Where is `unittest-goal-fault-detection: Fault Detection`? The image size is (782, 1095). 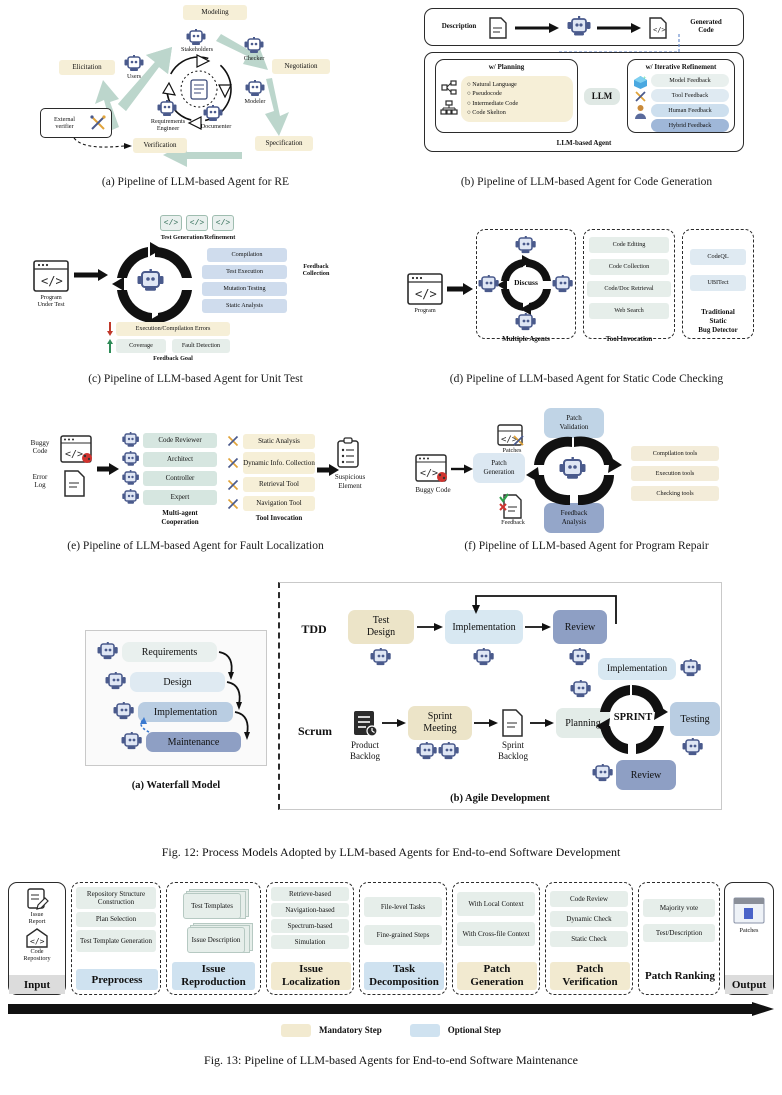
unittest-goal-fault-detection: Fault Detection is located at coordinates (201, 346).